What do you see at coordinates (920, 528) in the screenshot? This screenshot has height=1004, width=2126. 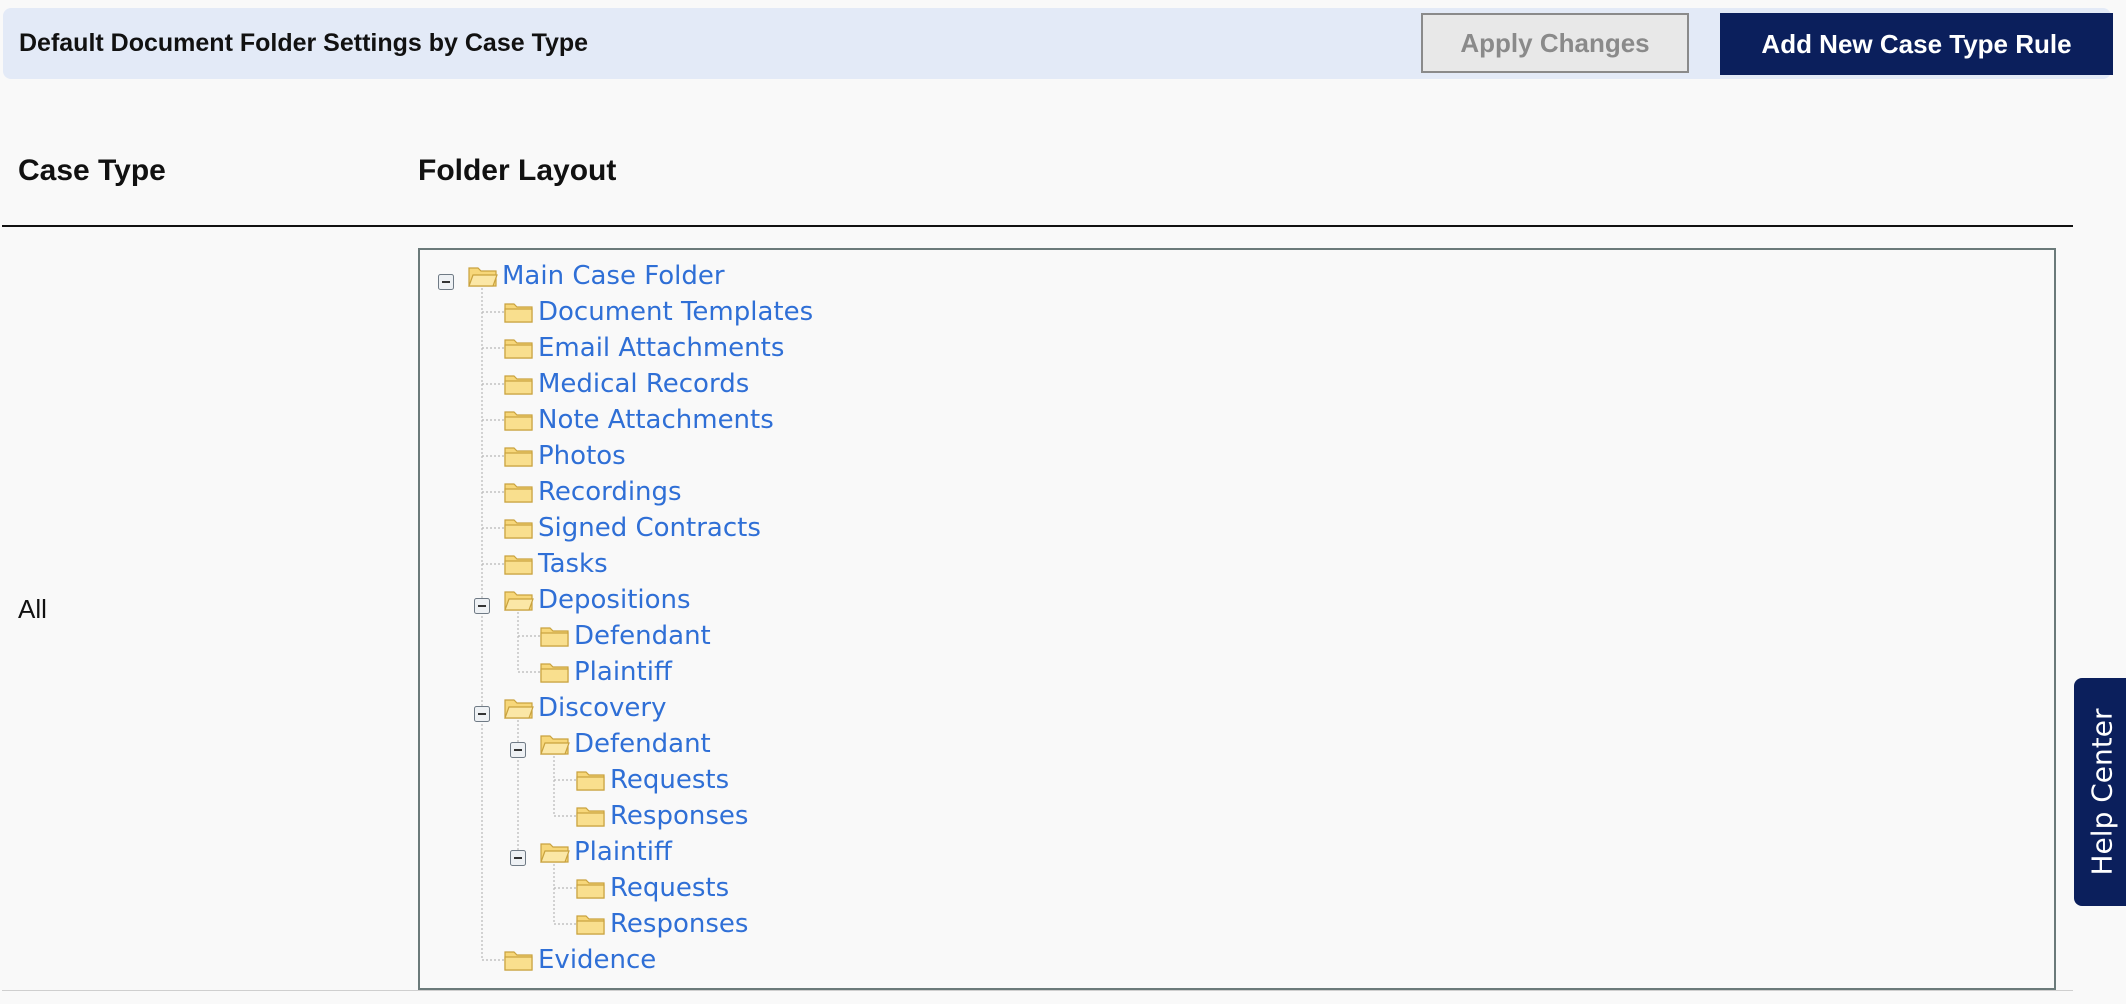 I see `tree-node: Signed Contracts` at bounding box center [920, 528].